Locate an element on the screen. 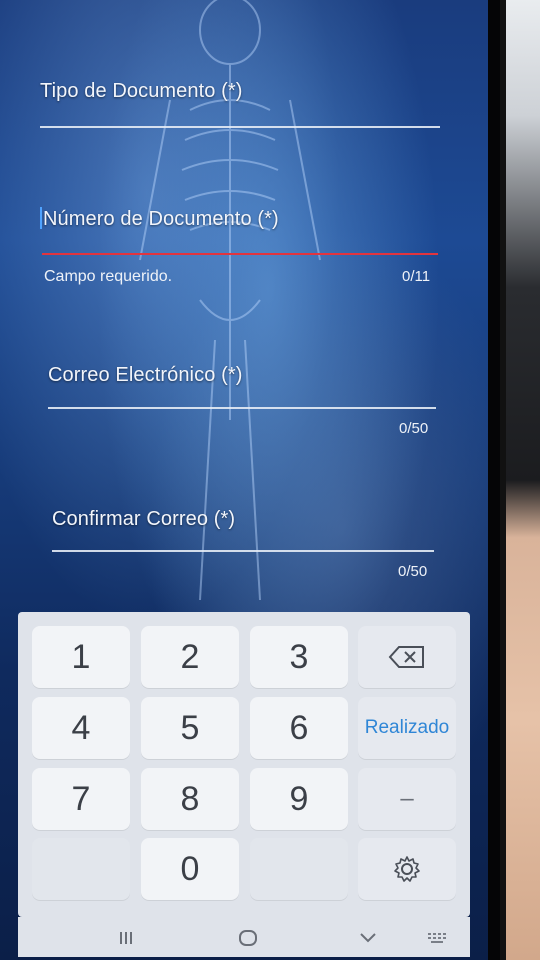 The image size is (540, 960). chevron-down-icon is located at coordinates (368, 938).